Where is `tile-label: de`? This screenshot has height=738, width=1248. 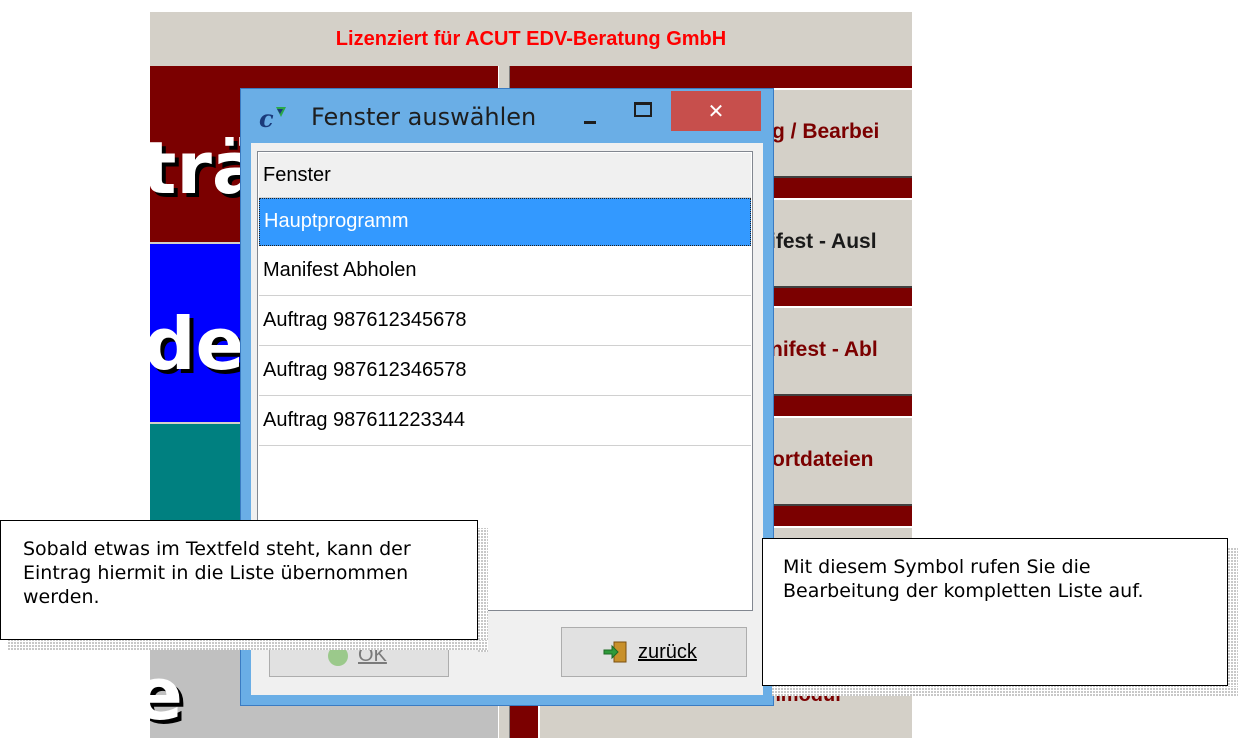 tile-label: de is located at coordinates (197, 344).